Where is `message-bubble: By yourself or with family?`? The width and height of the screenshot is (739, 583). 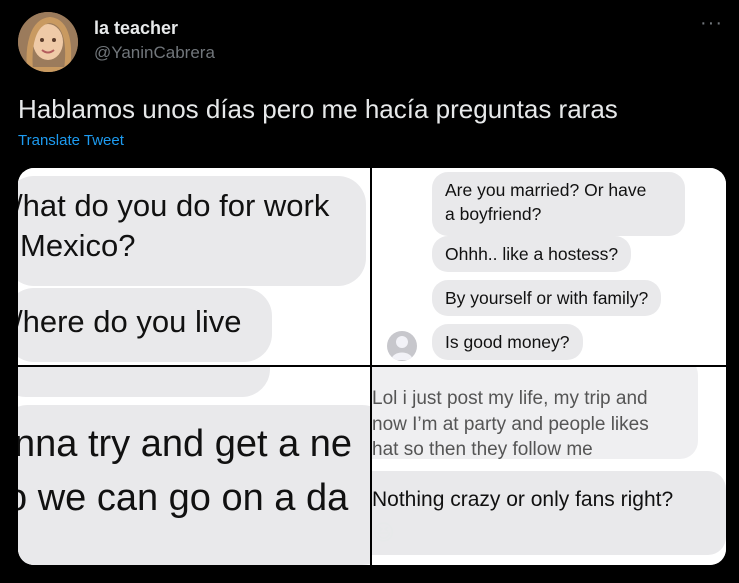
message-bubble: By yourself or with family? is located at coordinates (547, 298).